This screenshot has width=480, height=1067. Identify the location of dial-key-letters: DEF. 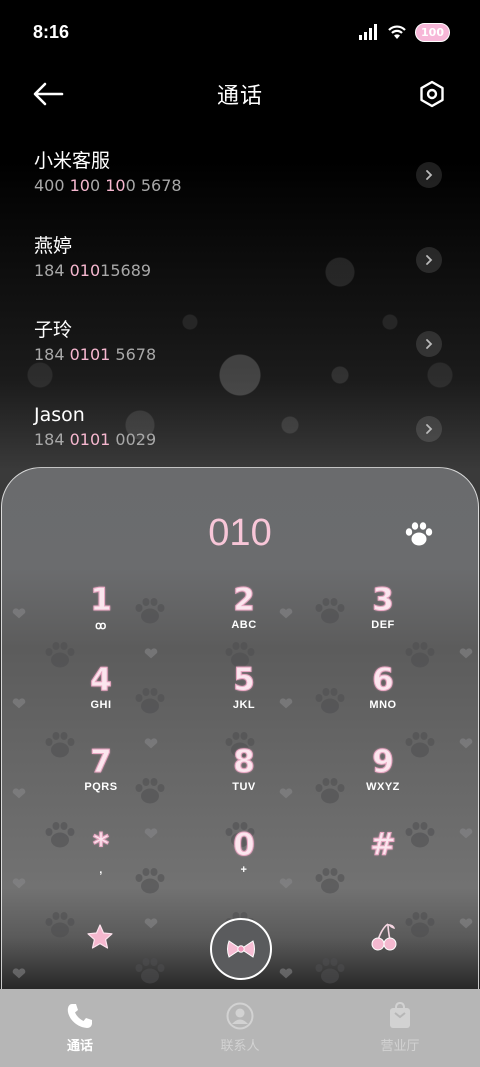
(383, 625).